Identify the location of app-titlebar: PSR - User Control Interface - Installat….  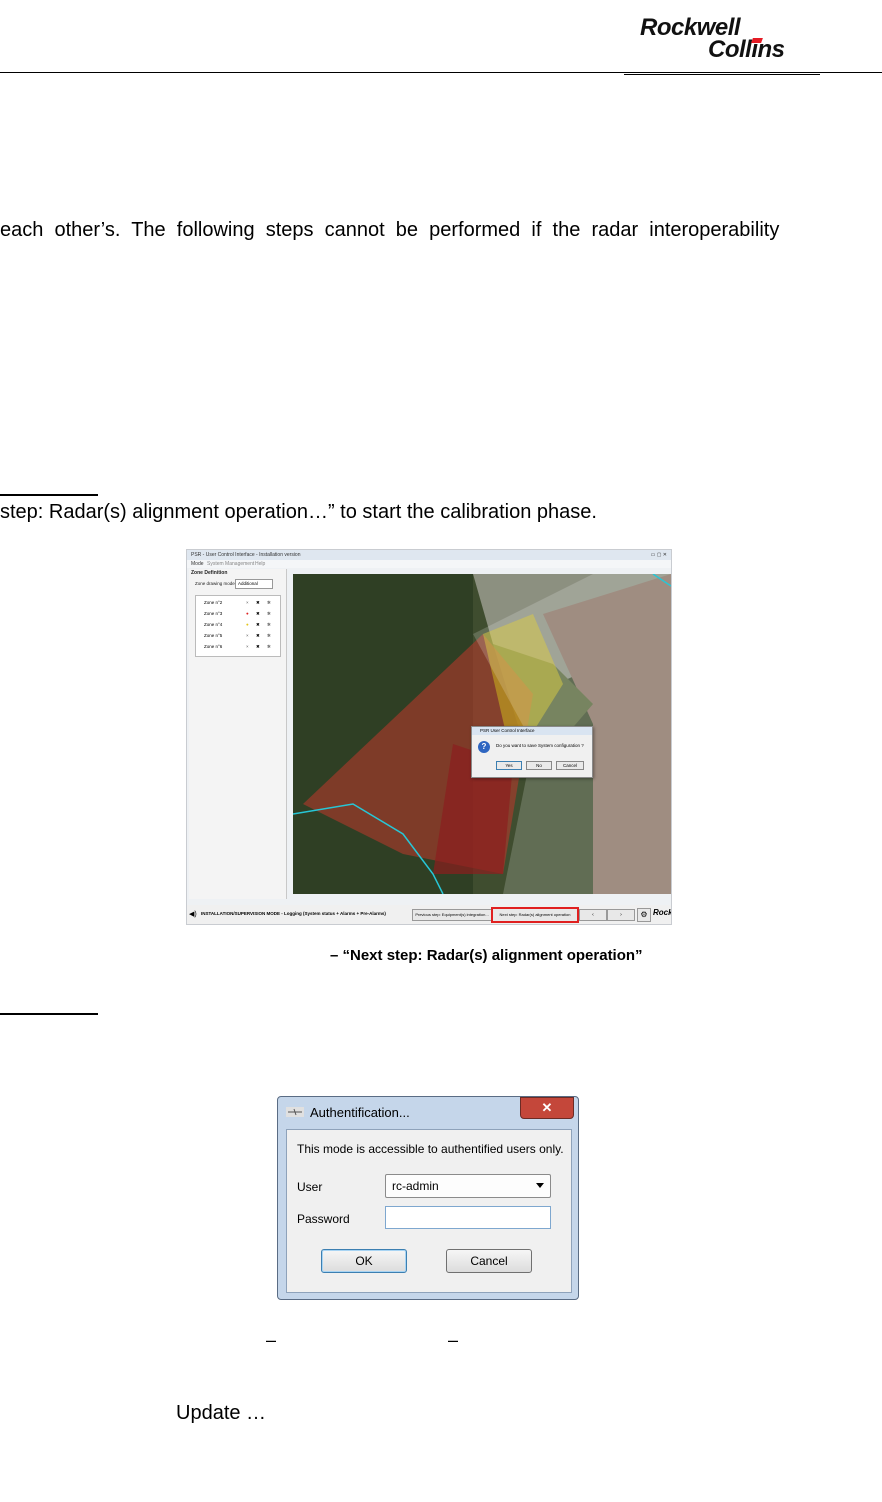
(429, 555).